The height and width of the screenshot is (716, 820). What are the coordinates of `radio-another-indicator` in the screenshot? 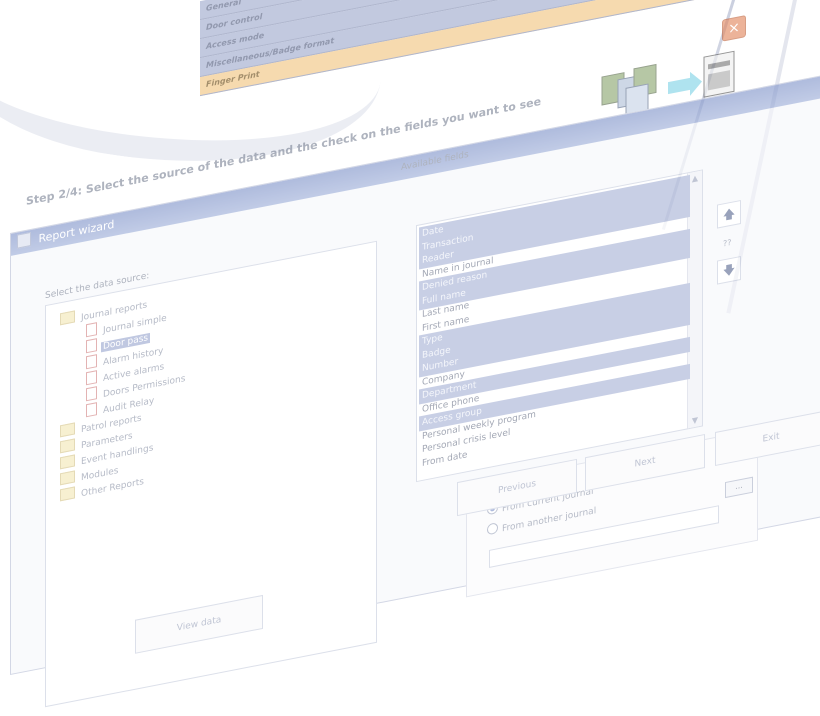 It's located at (492, 529).